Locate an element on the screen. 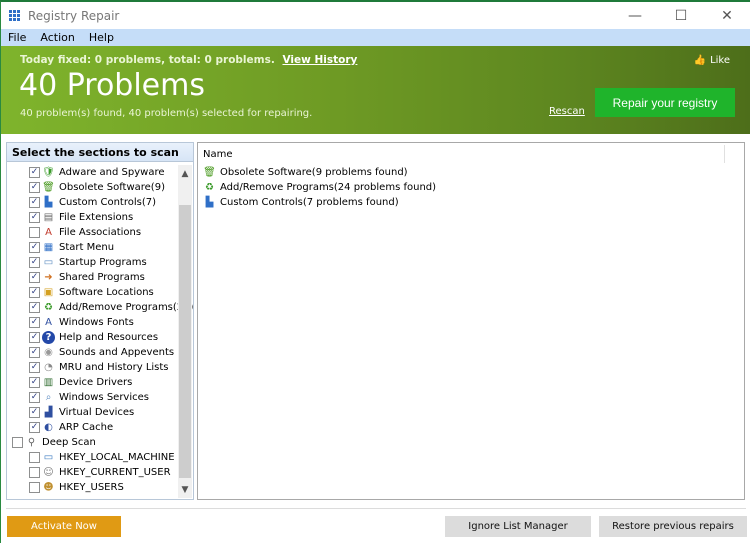 This screenshot has width=750, height=543. section-item: ♻ Add/Remove Programs(24) is located at coordinates (100, 307).